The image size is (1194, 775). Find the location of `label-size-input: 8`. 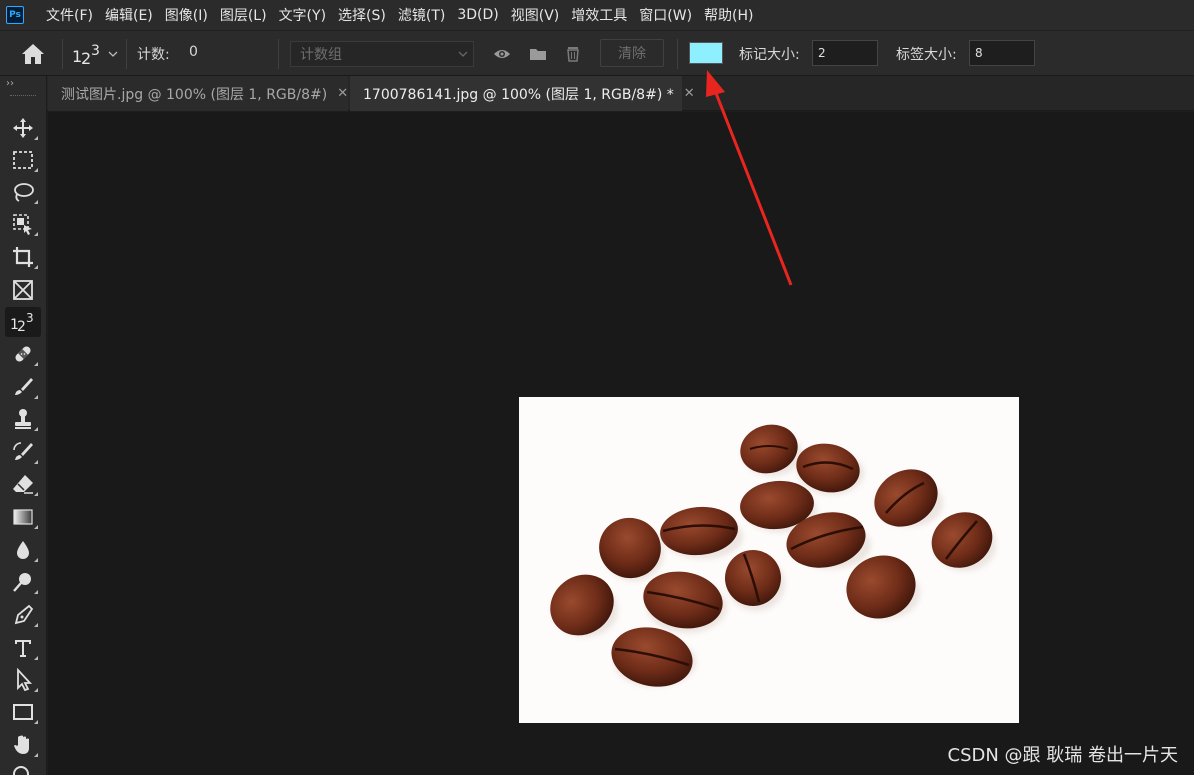

label-size-input: 8 is located at coordinates (1002, 53).